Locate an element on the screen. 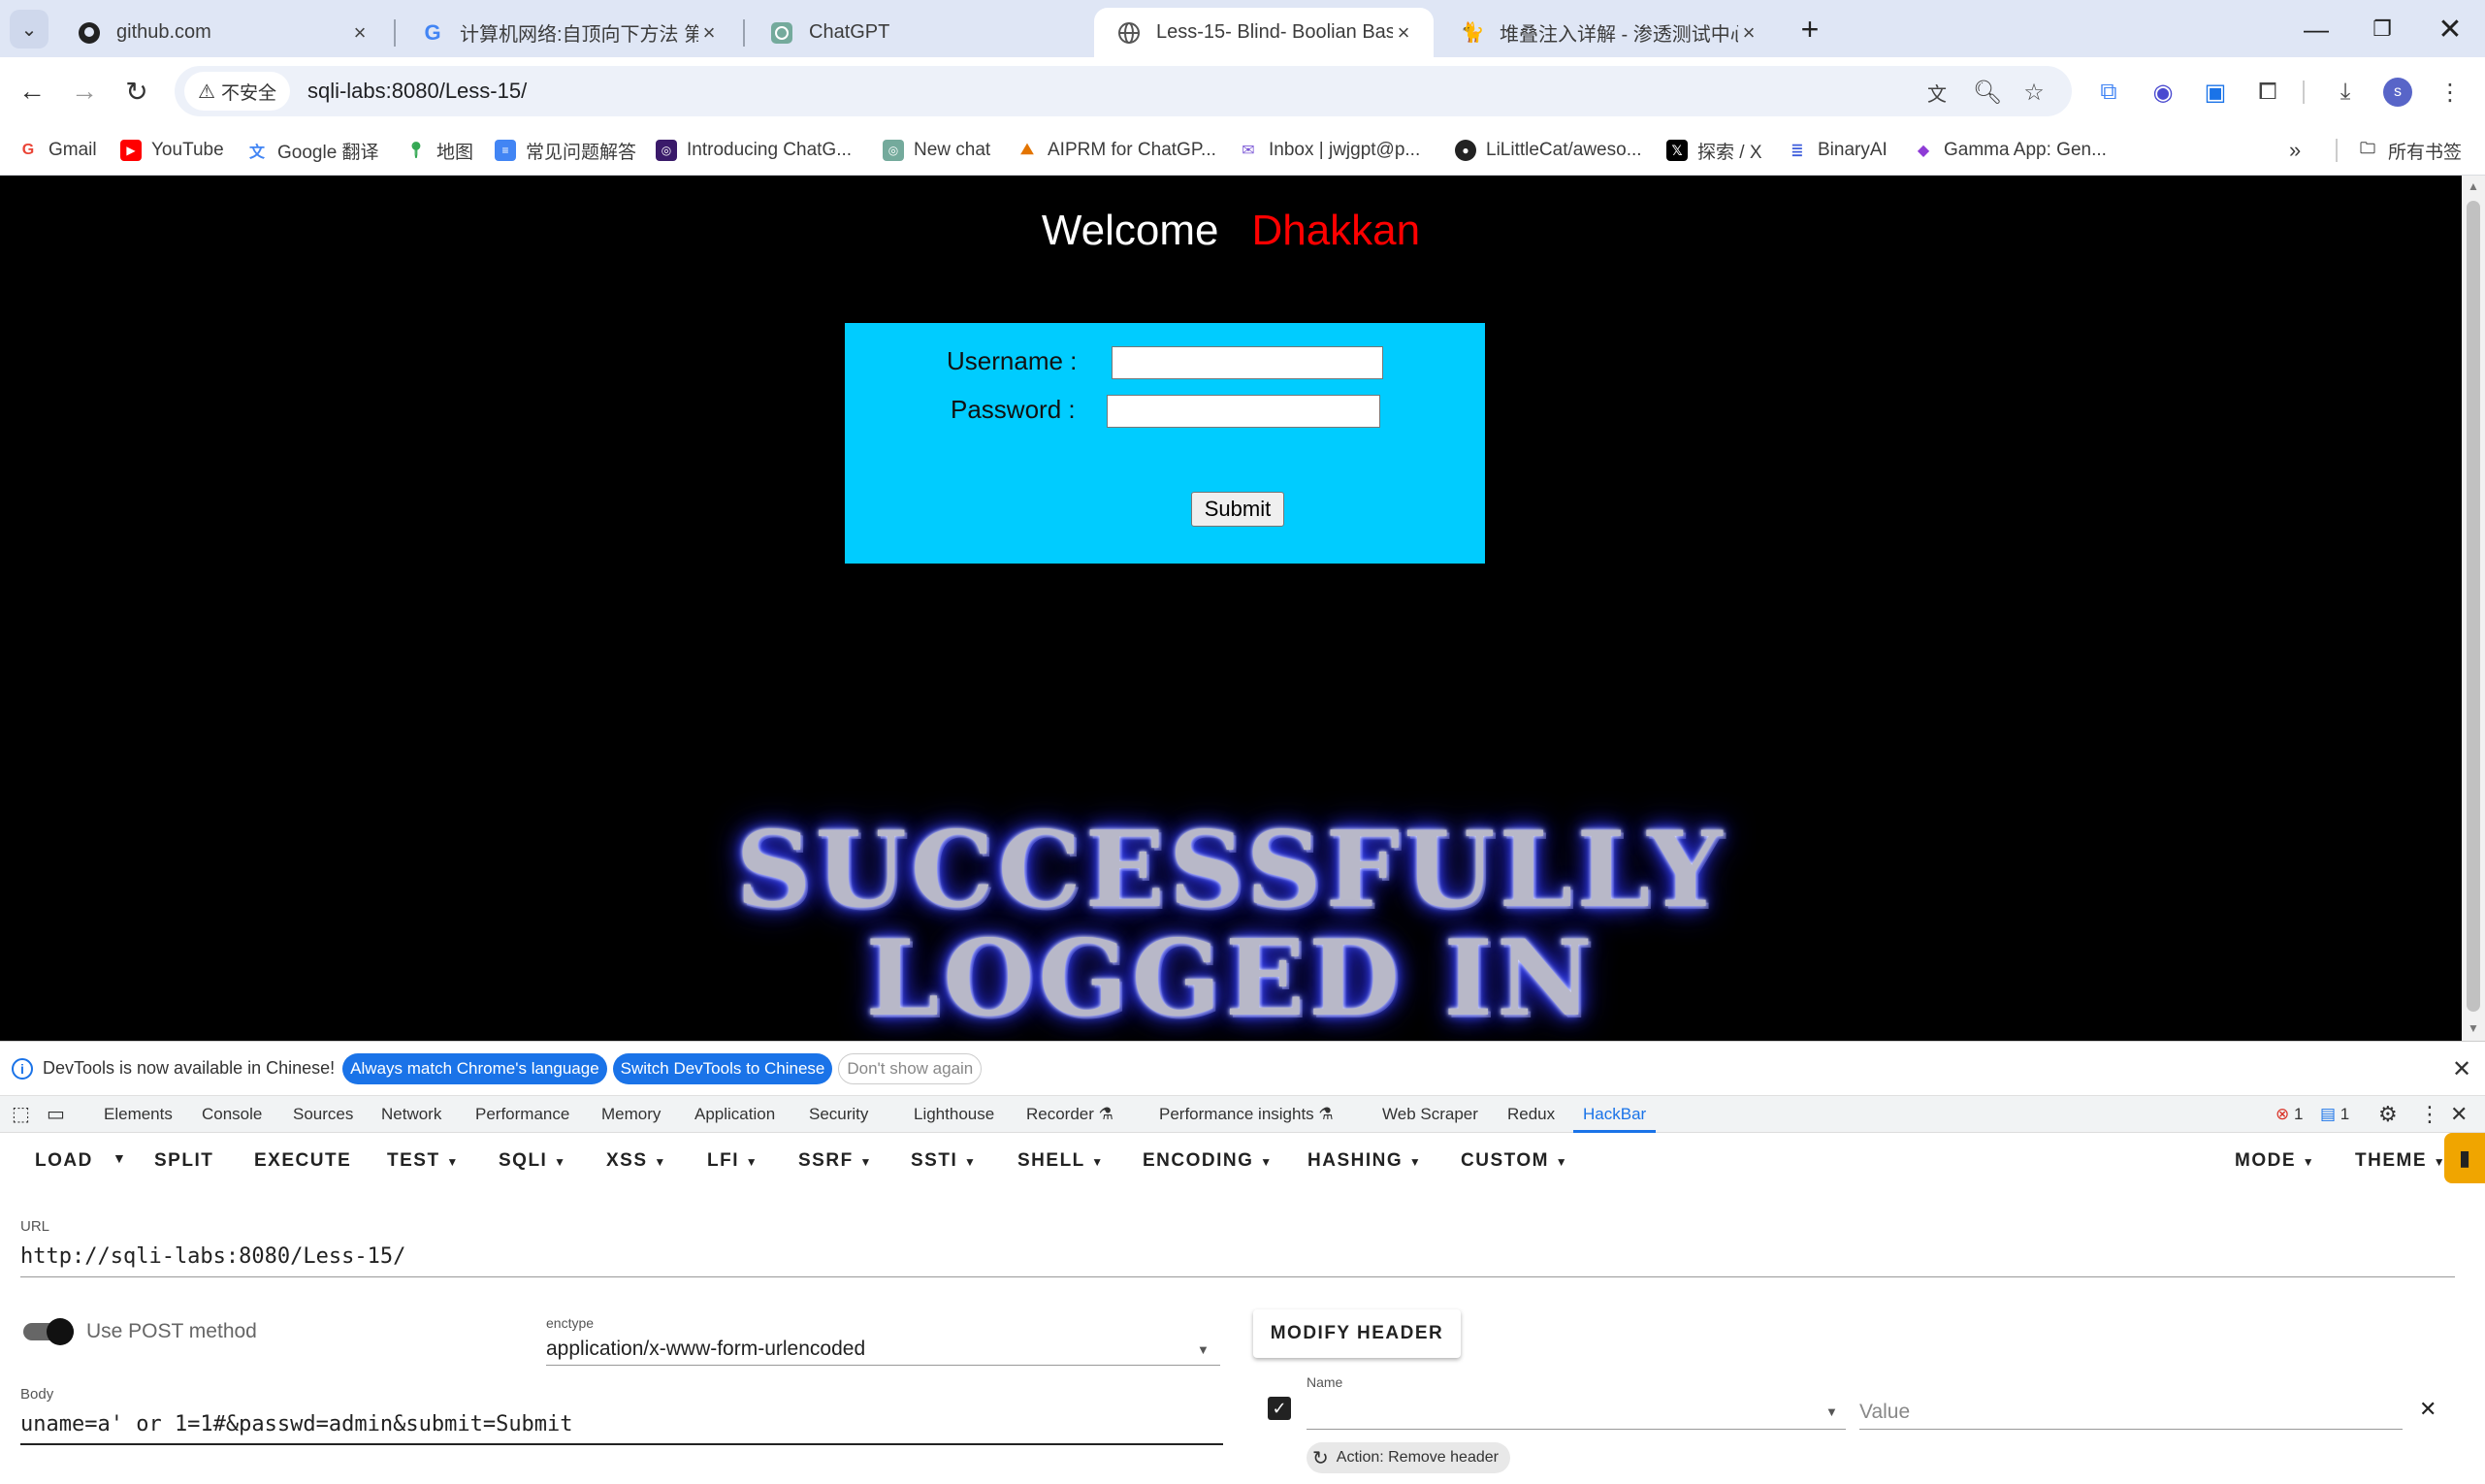  devtools-tab-web-scraper: Web Scraper is located at coordinates (1430, 1114).